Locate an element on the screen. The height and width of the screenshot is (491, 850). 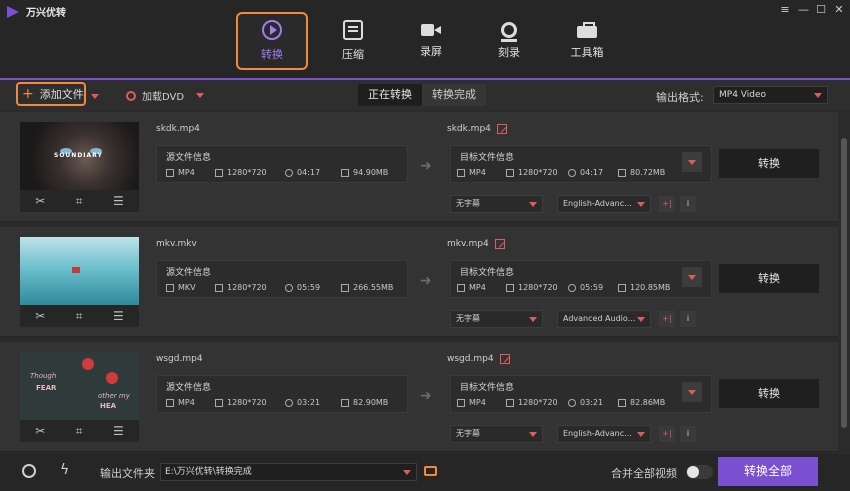
thumbnail-caption: SOUNDIARY is located at coordinates (78, 155).